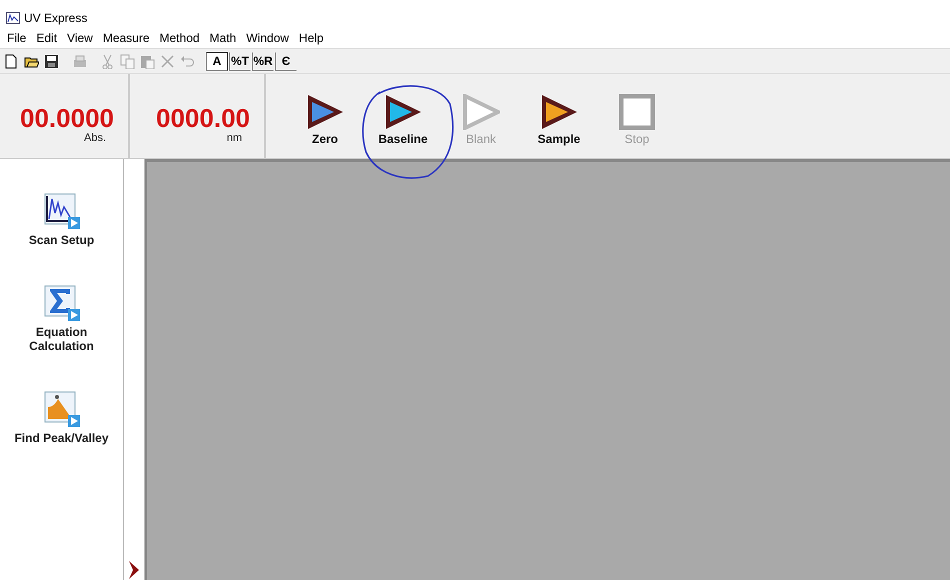 The image size is (950, 580). Describe the element at coordinates (62, 303) in the screenshot. I see `sigma-icon` at that location.